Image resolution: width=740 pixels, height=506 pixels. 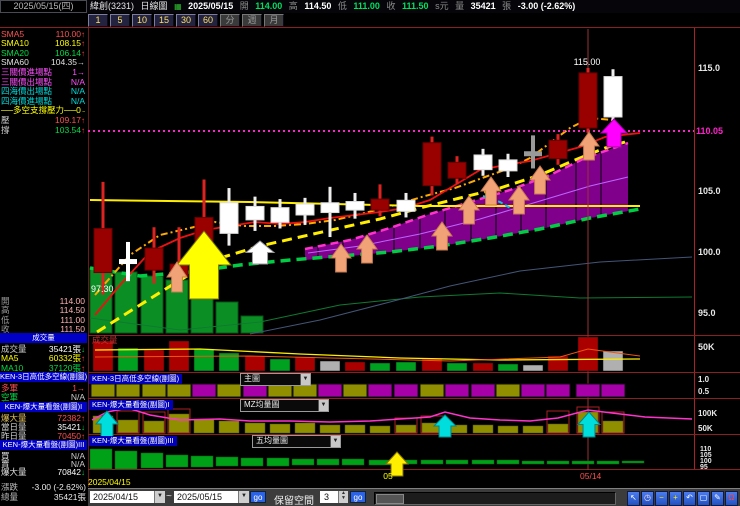 What do you see at coordinates (109, 482) in the screenshot?
I see `svg-text: 2025/04/15` at bounding box center [109, 482].